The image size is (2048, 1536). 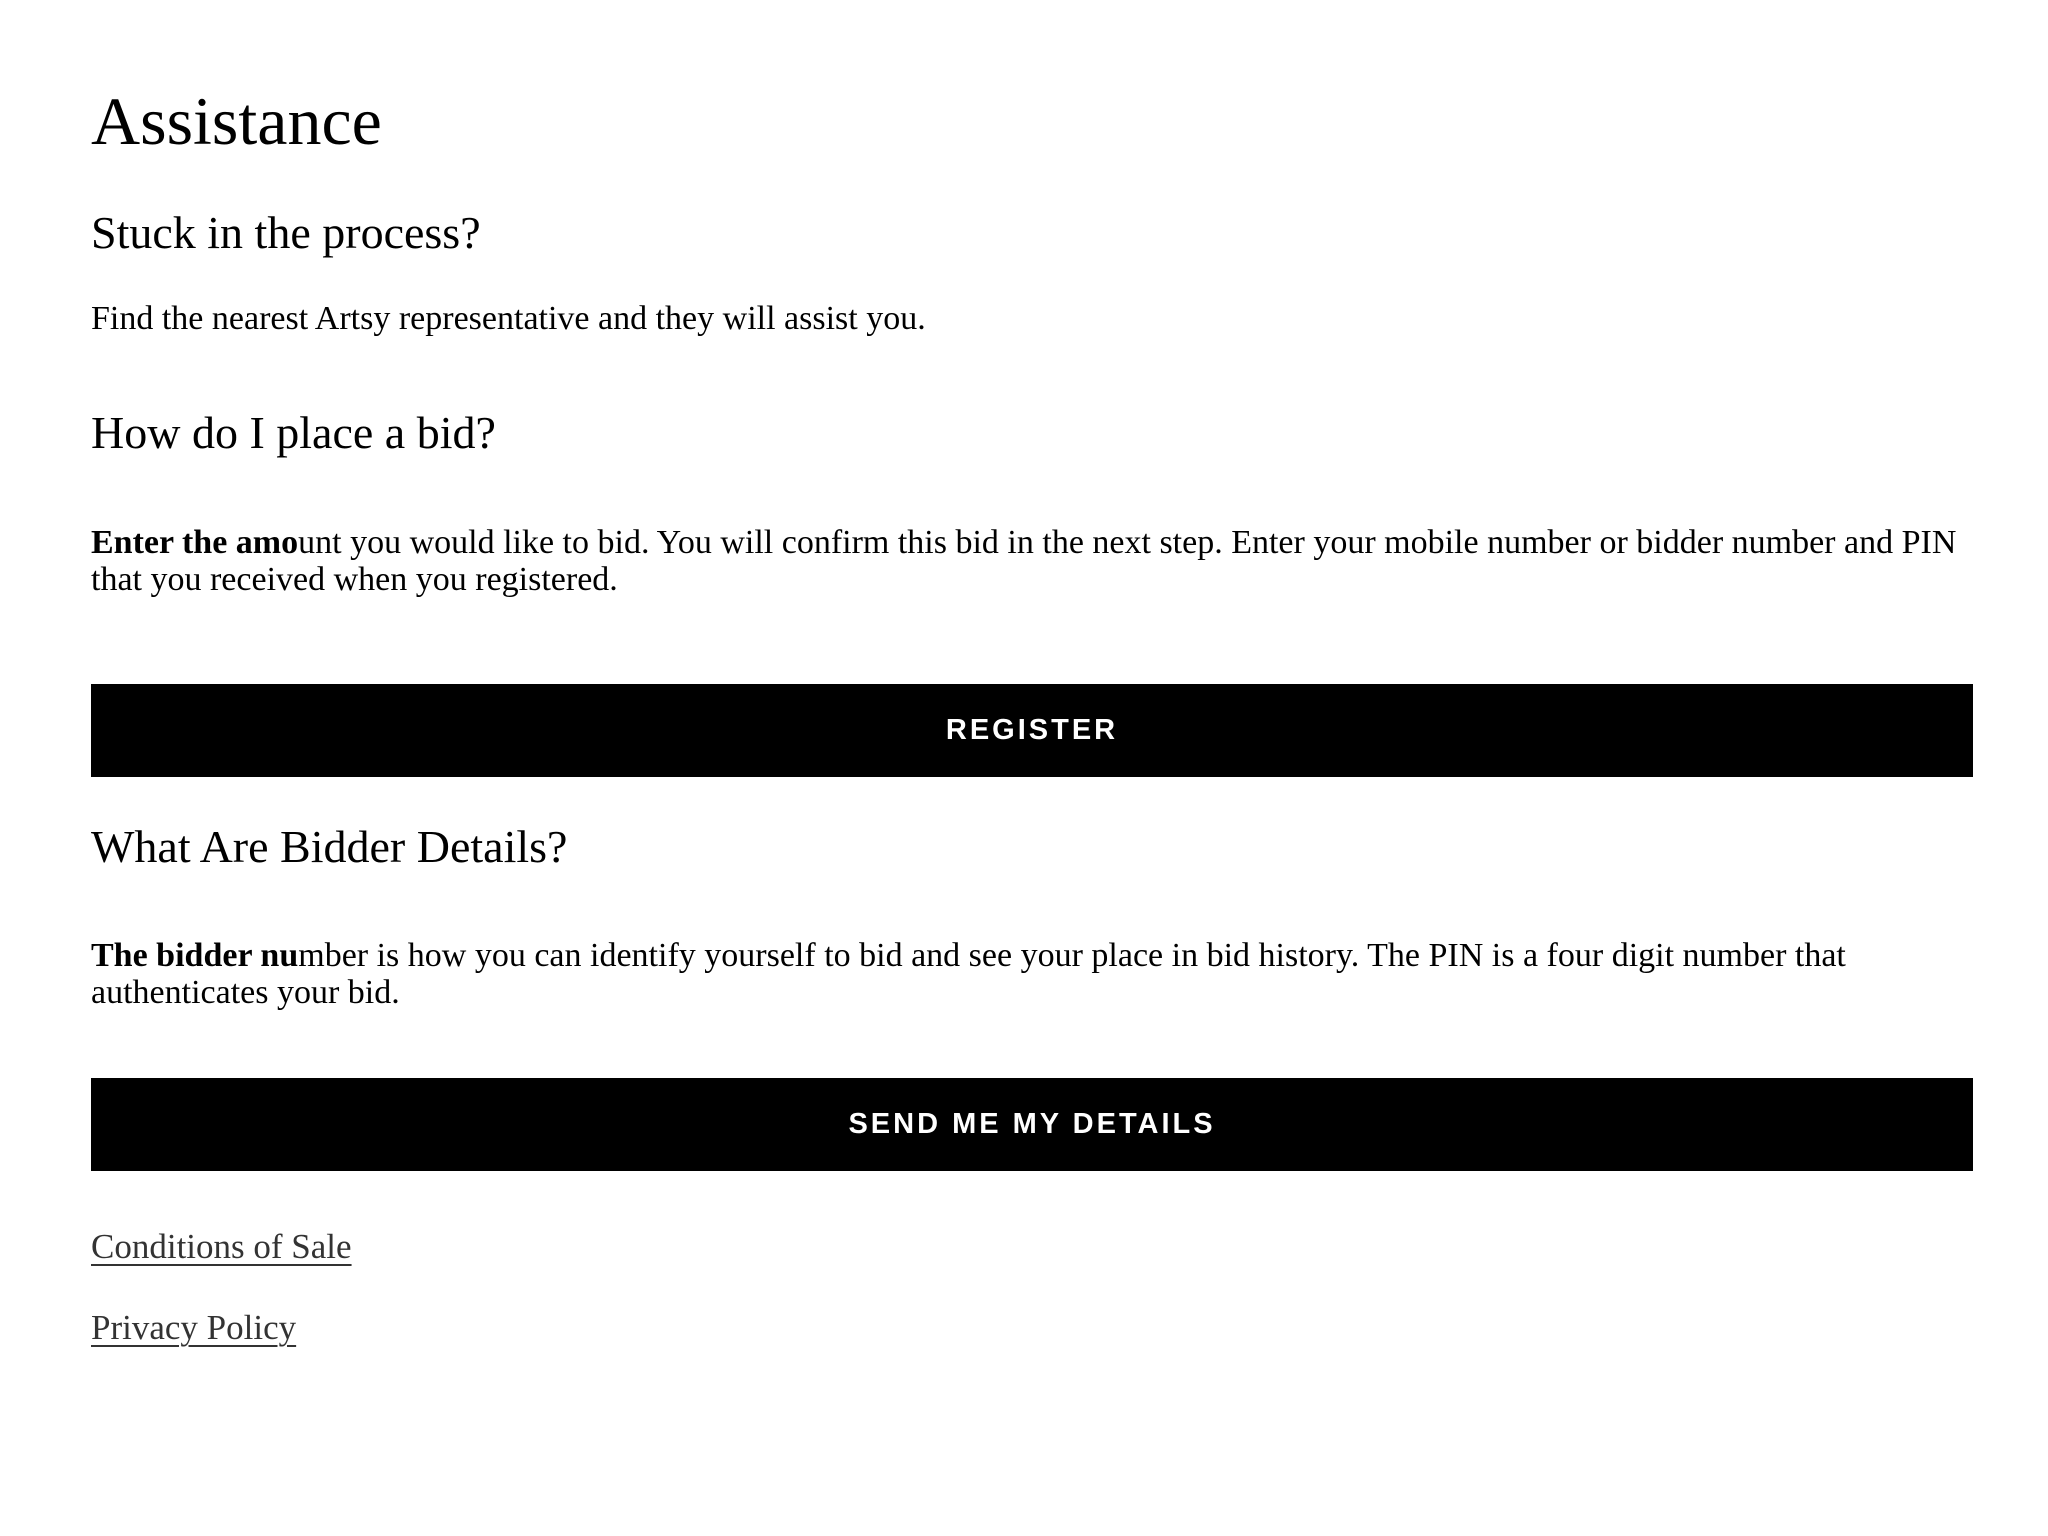 I want to click on page-title: Assistance, so click(x=236, y=121).